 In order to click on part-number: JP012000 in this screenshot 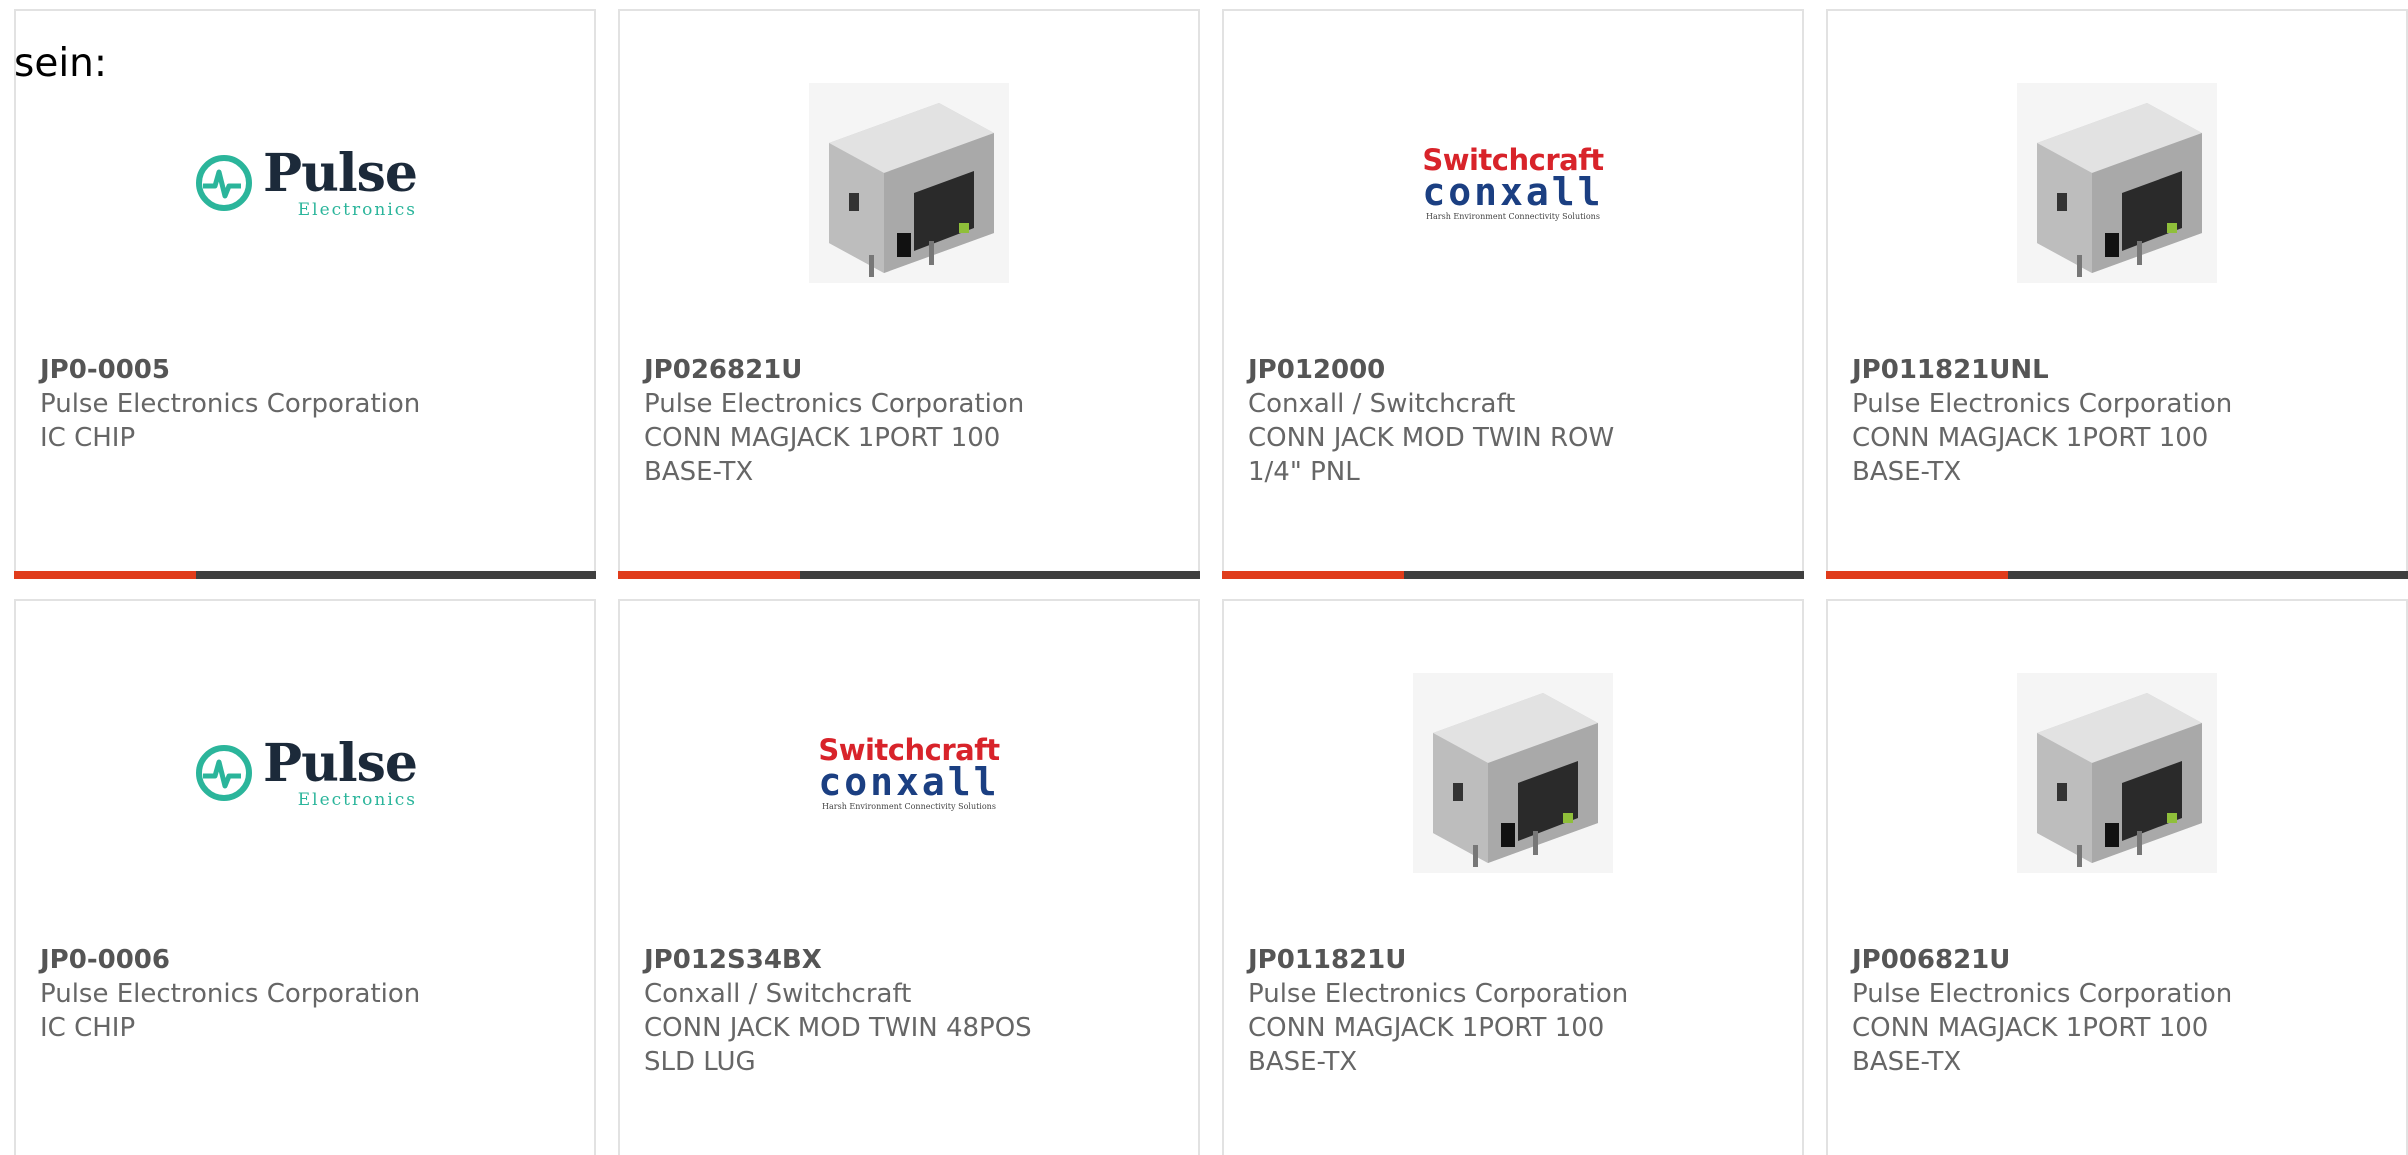, I will do `click(1458, 370)`.